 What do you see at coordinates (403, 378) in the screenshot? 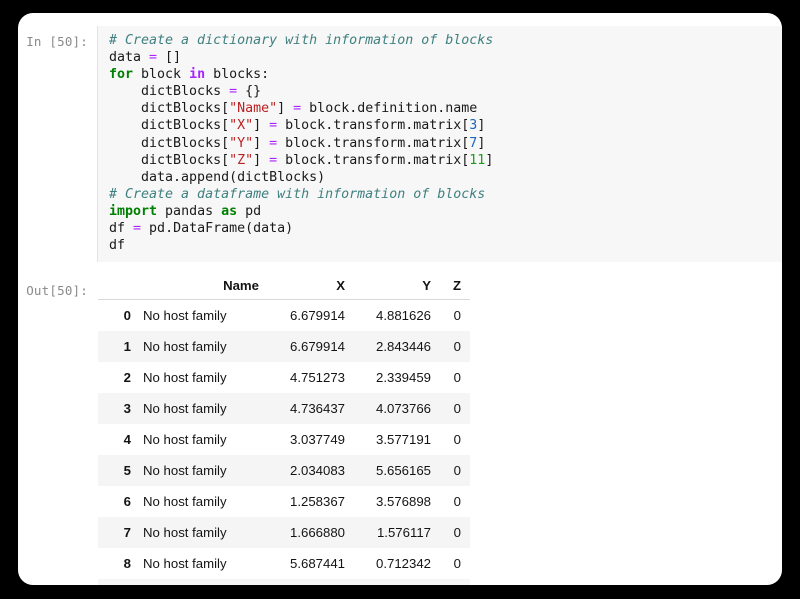
I see `dataframe-cell-y: 2.339459` at bounding box center [403, 378].